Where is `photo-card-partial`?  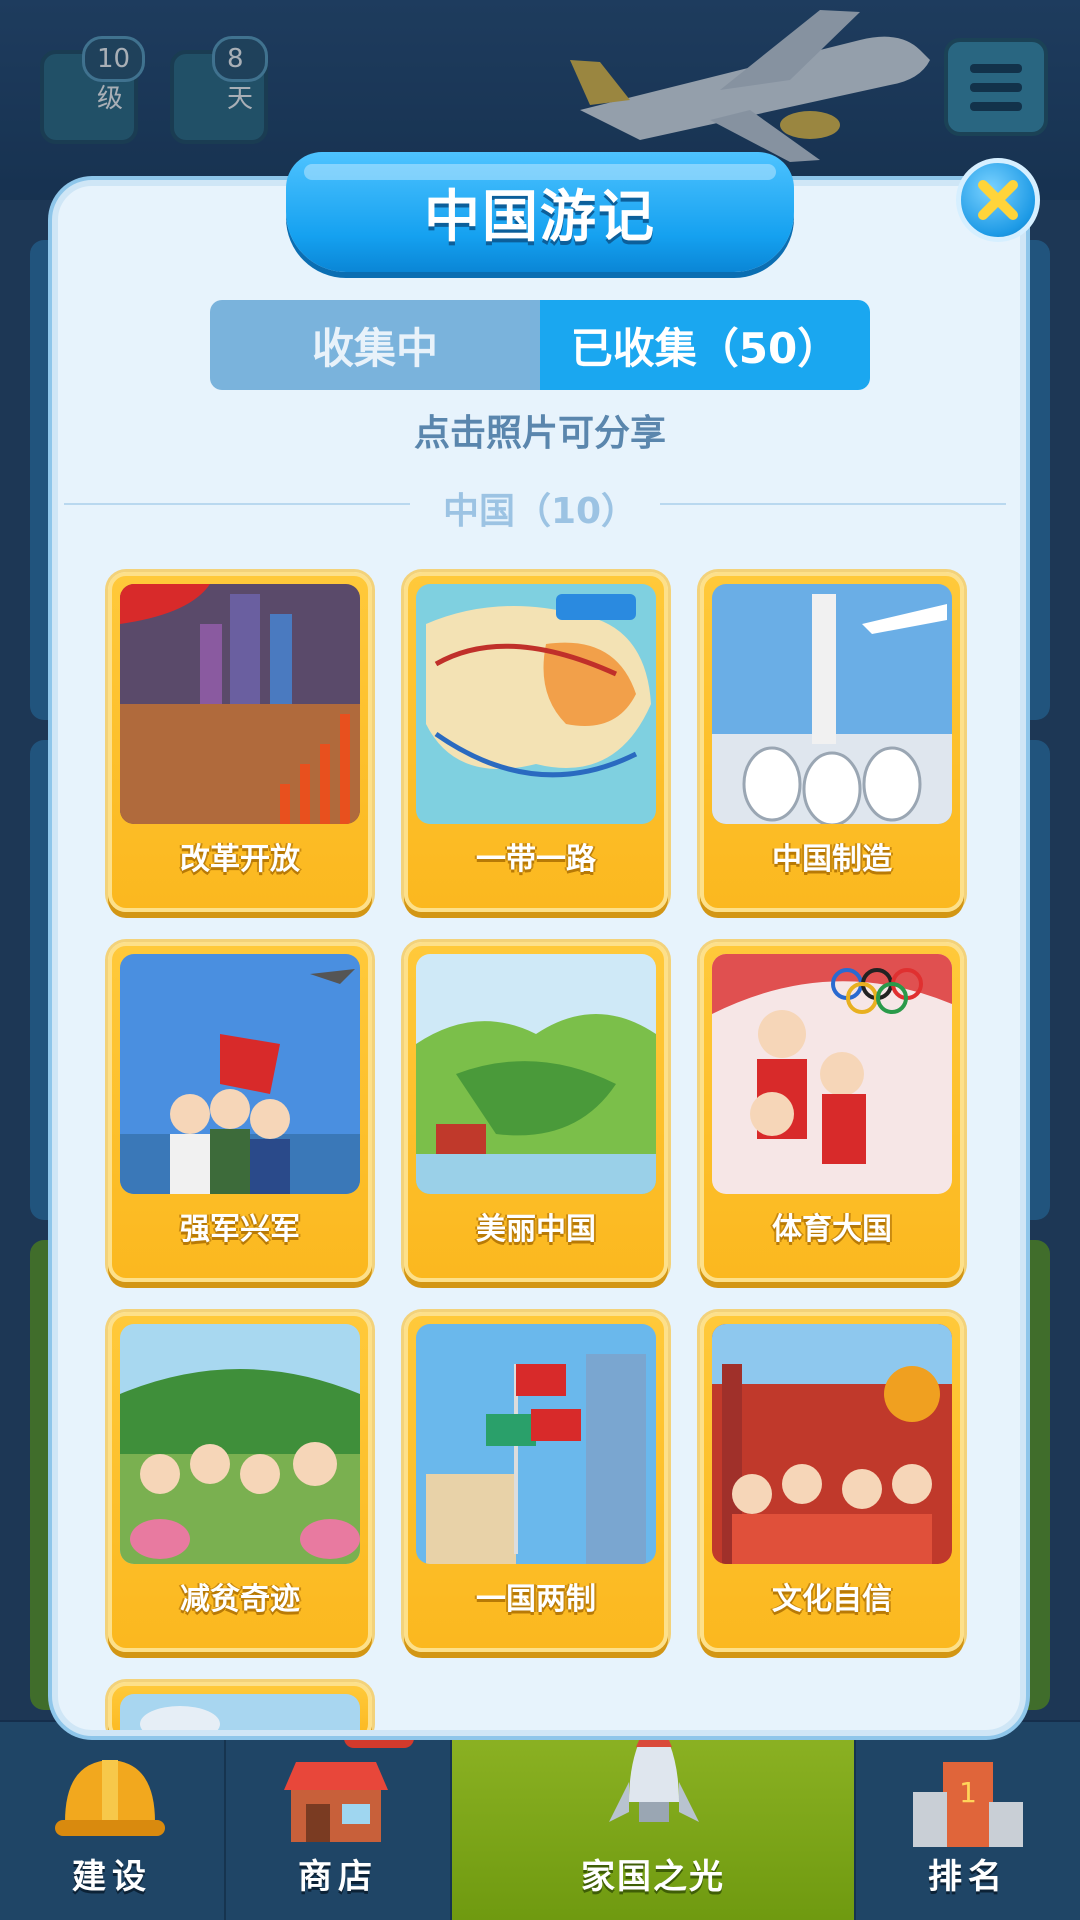 photo-card-partial is located at coordinates (240, 1706).